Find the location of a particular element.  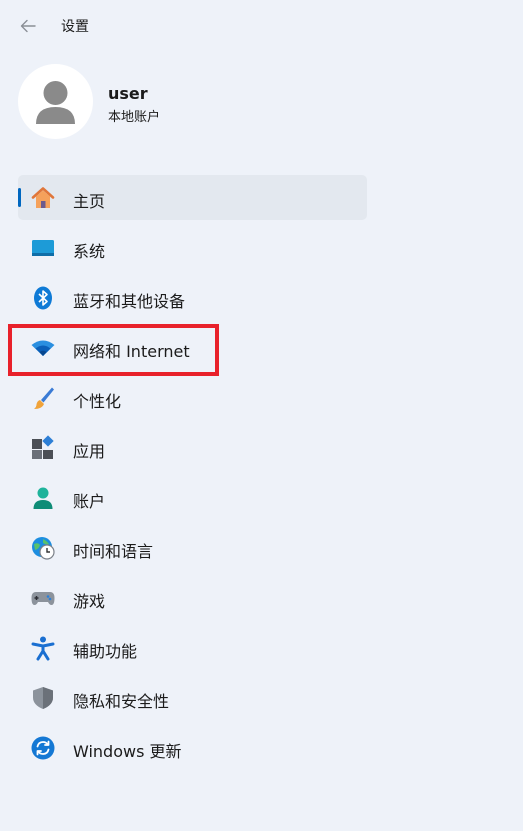

user-avatar-icon is located at coordinates (55, 102).